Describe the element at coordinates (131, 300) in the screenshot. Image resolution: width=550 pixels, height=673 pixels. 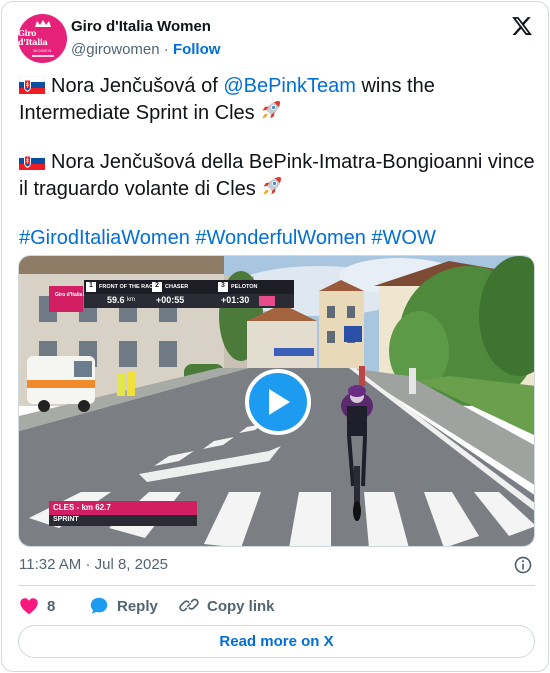
I see `overlay-front-unit: km` at that location.